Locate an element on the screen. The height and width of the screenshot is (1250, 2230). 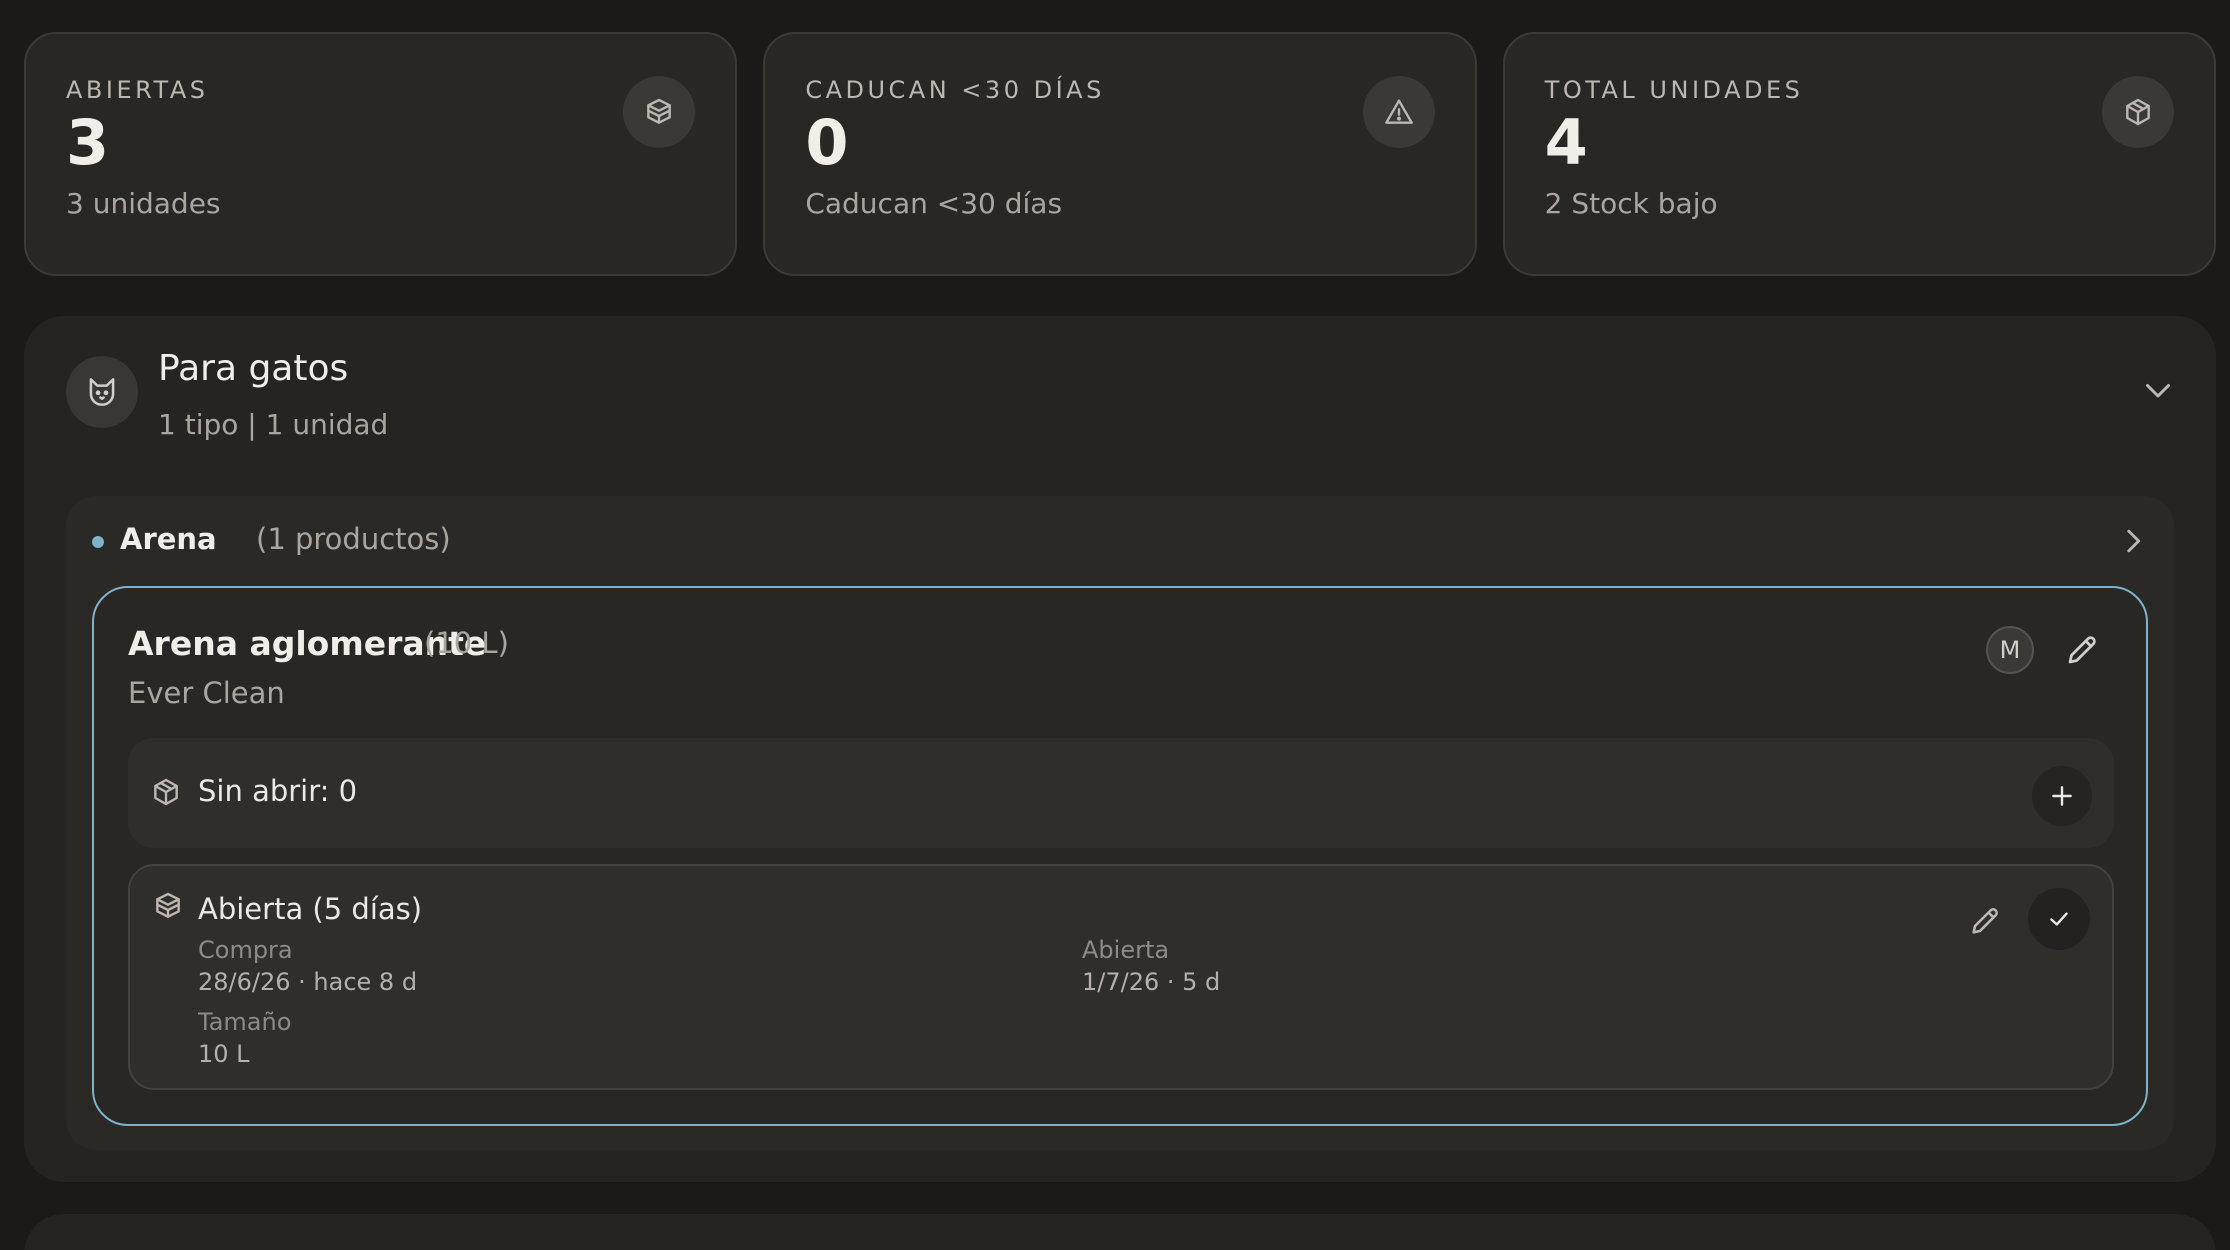
subcategory-dot is located at coordinates (98, 542).